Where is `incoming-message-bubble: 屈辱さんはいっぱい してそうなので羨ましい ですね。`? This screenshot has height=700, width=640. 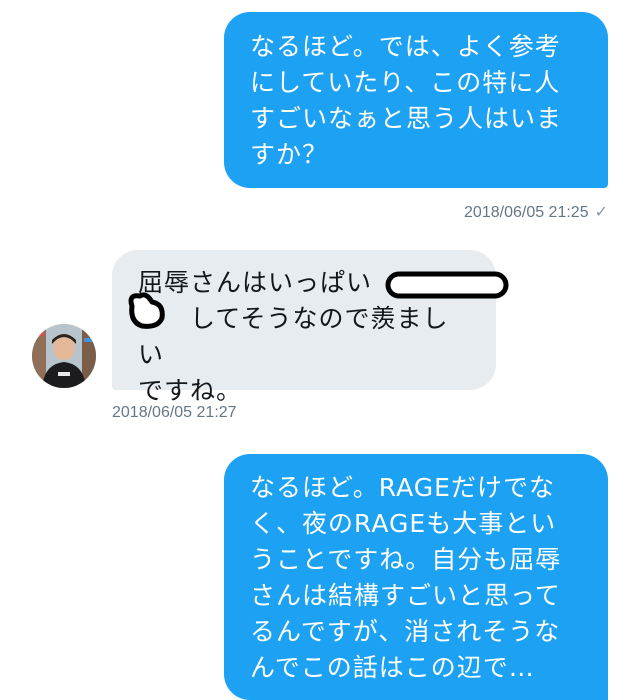 incoming-message-bubble: 屈辱さんはいっぱい してそうなので羨ましい ですね。 is located at coordinates (304, 327).